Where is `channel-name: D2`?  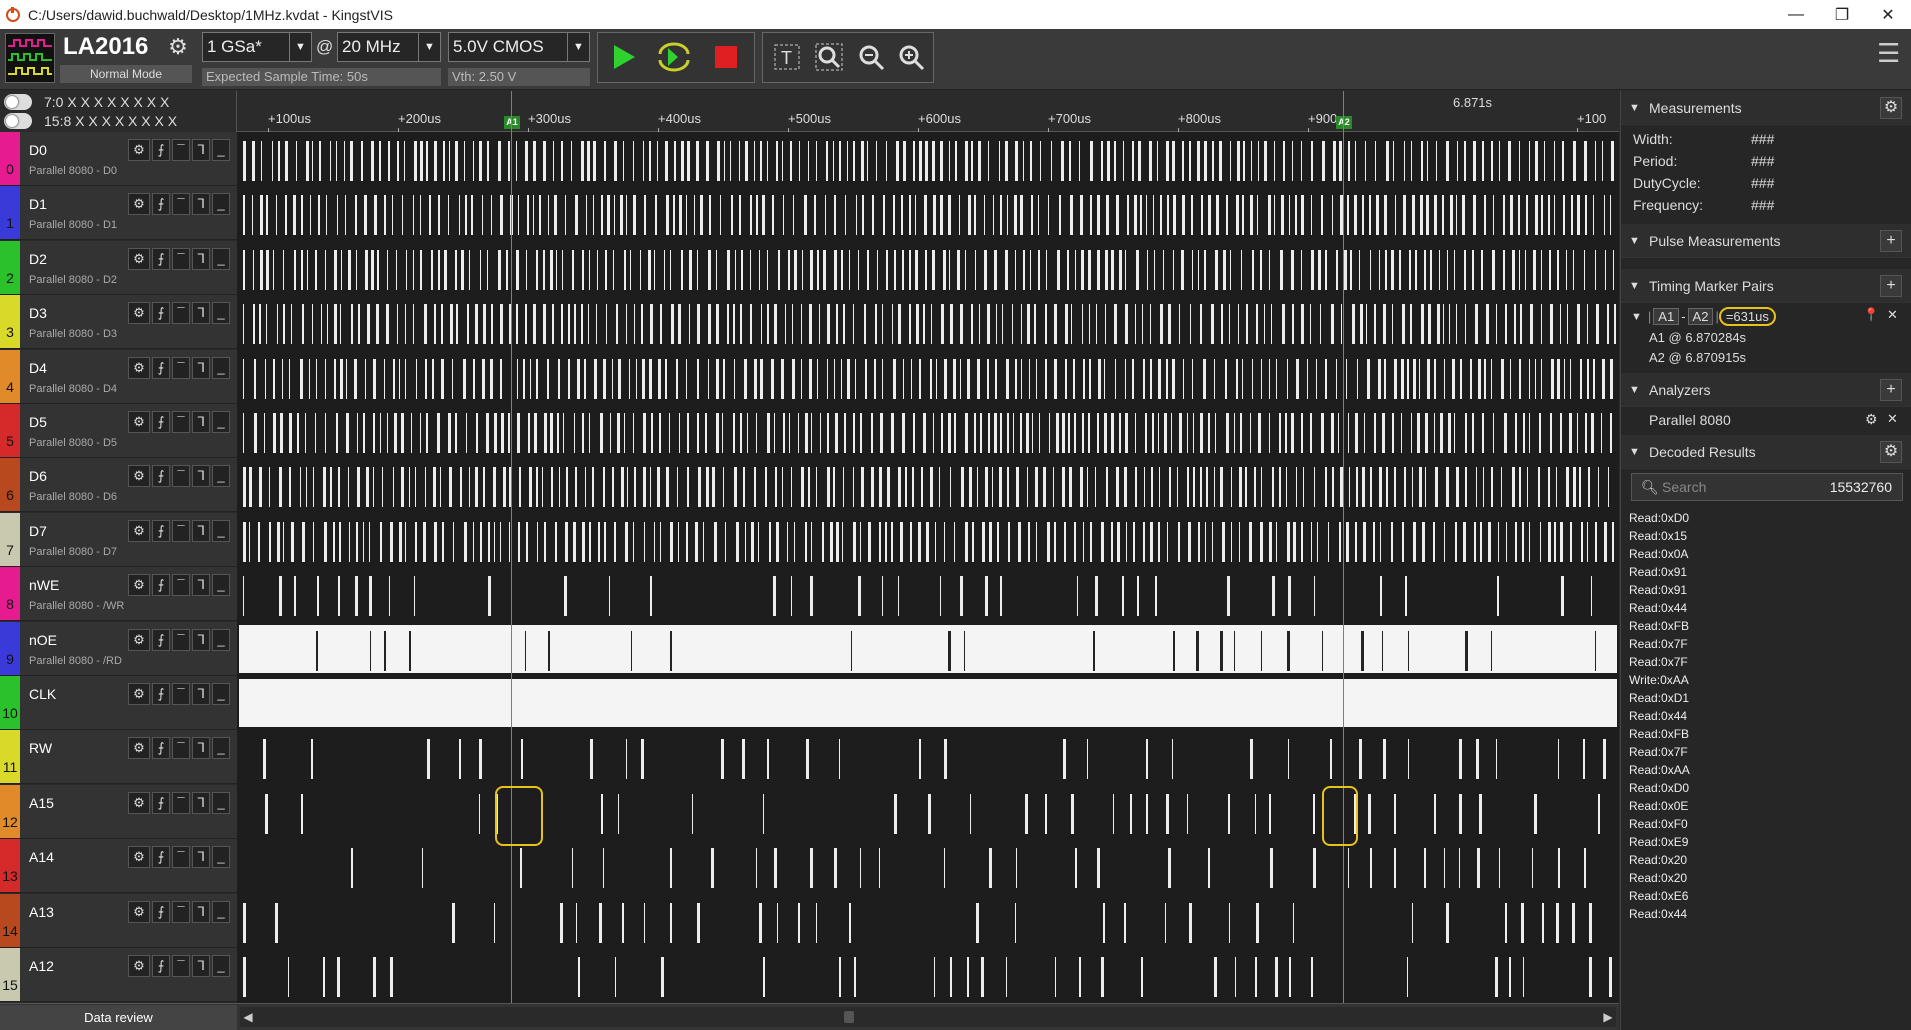 channel-name: D2 is located at coordinates (38, 259).